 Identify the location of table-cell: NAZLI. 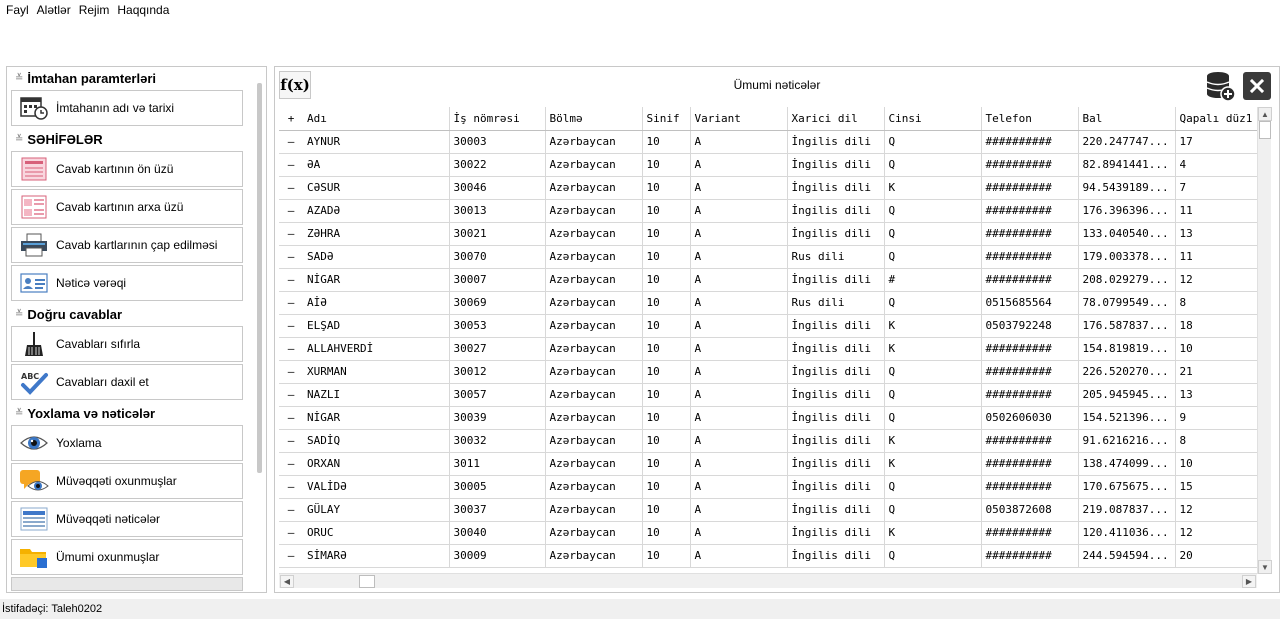
(376, 395).